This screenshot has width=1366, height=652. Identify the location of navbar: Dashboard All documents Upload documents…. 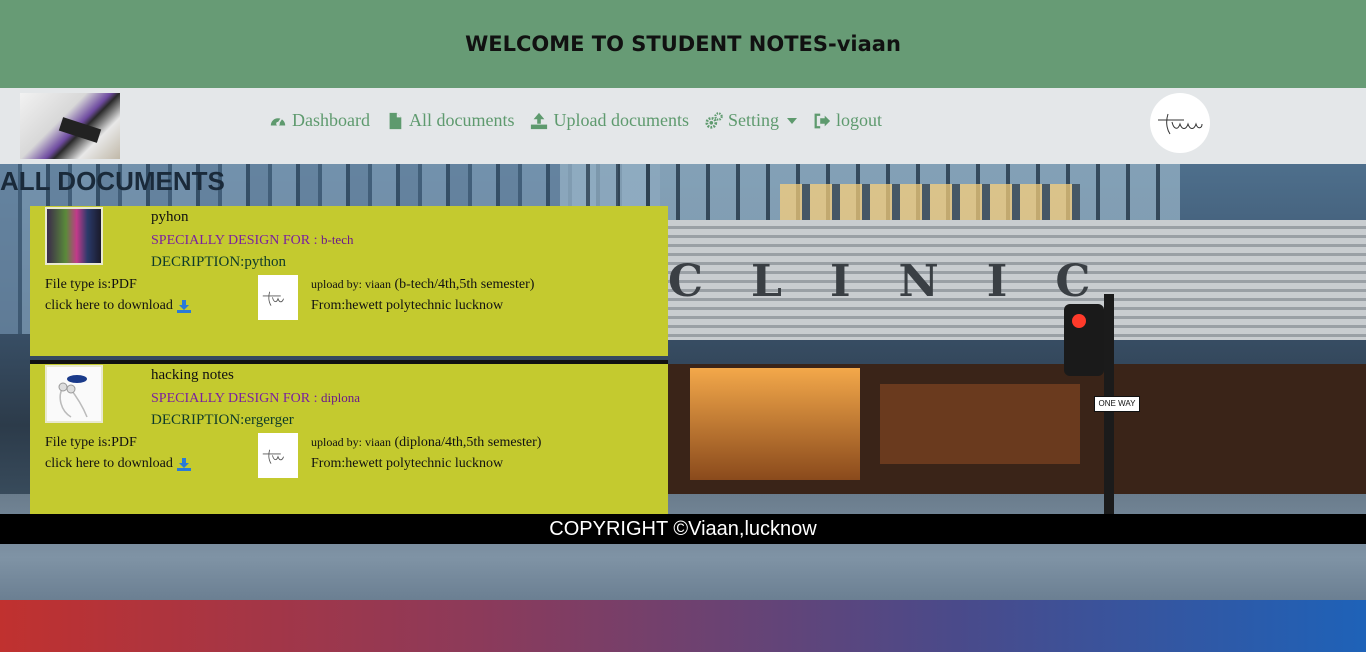
(683, 126).